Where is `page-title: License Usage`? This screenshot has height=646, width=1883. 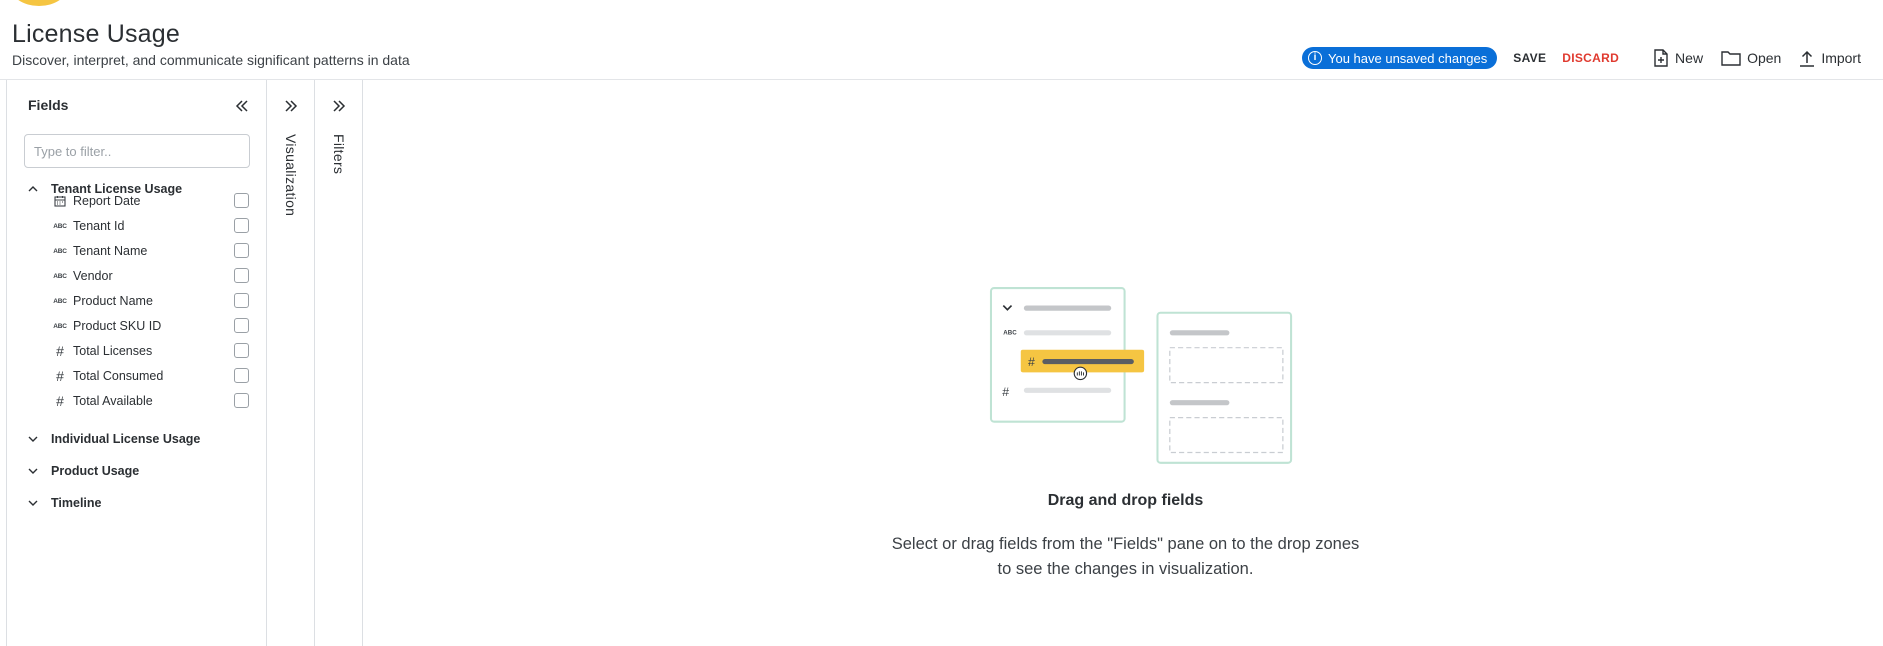
page-title: License Usage is located at coordinates (96, 34).